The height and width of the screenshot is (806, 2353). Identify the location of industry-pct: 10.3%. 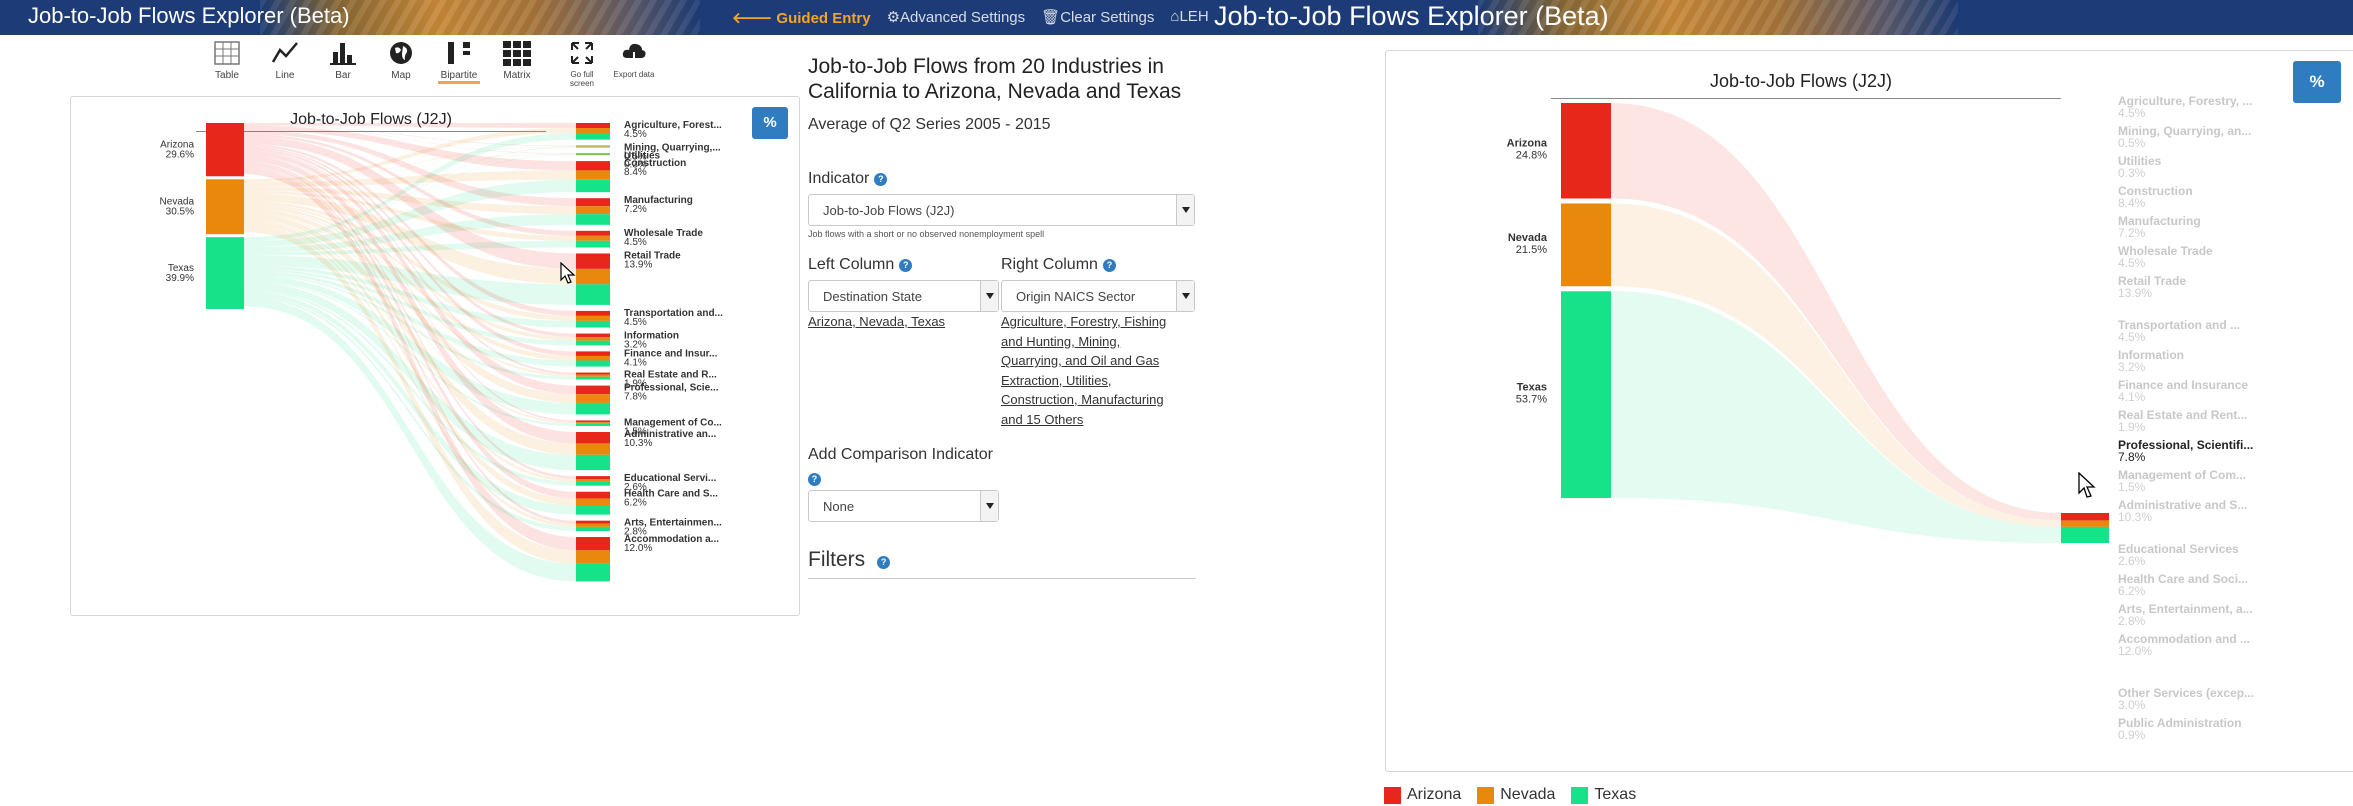
(638, 443).